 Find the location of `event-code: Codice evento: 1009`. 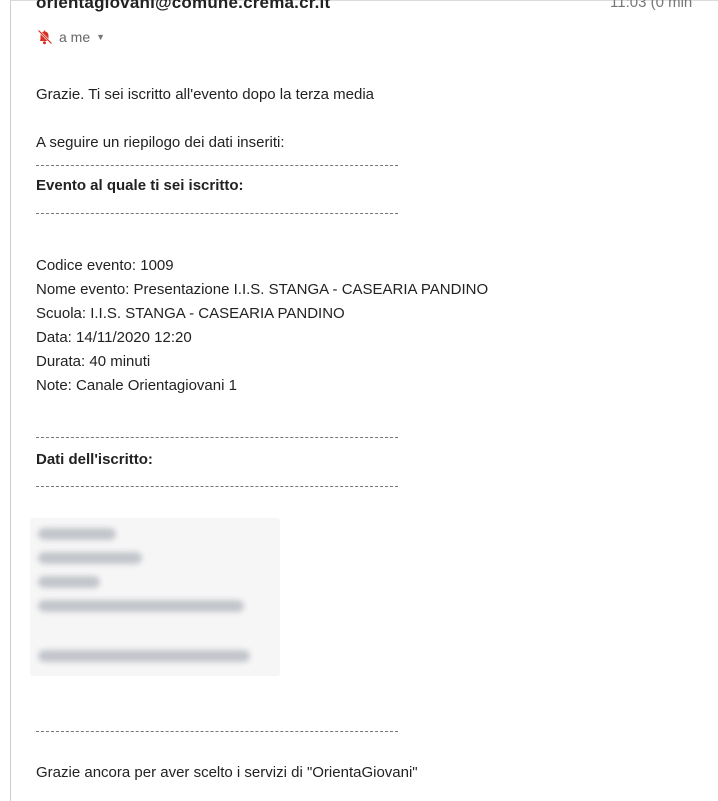

event-code: Codice evento: 1009 is located at coordinates (105, 265).